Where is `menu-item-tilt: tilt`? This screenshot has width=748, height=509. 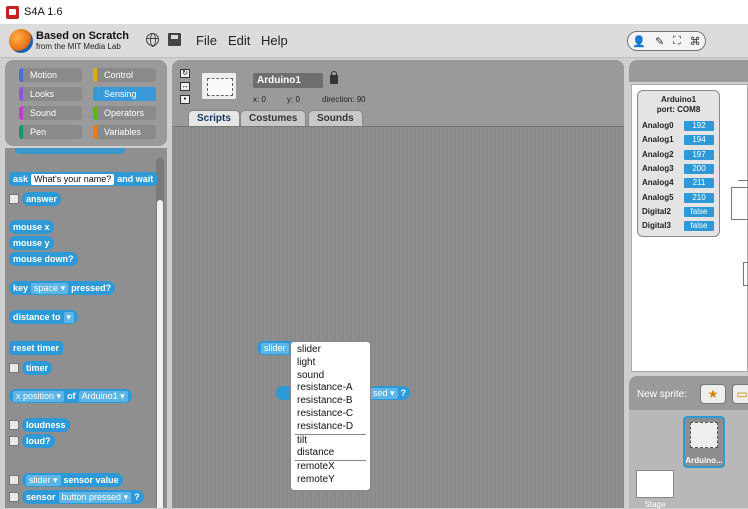
menu-item-tilt: tilt is located at coordinates (330, 441).